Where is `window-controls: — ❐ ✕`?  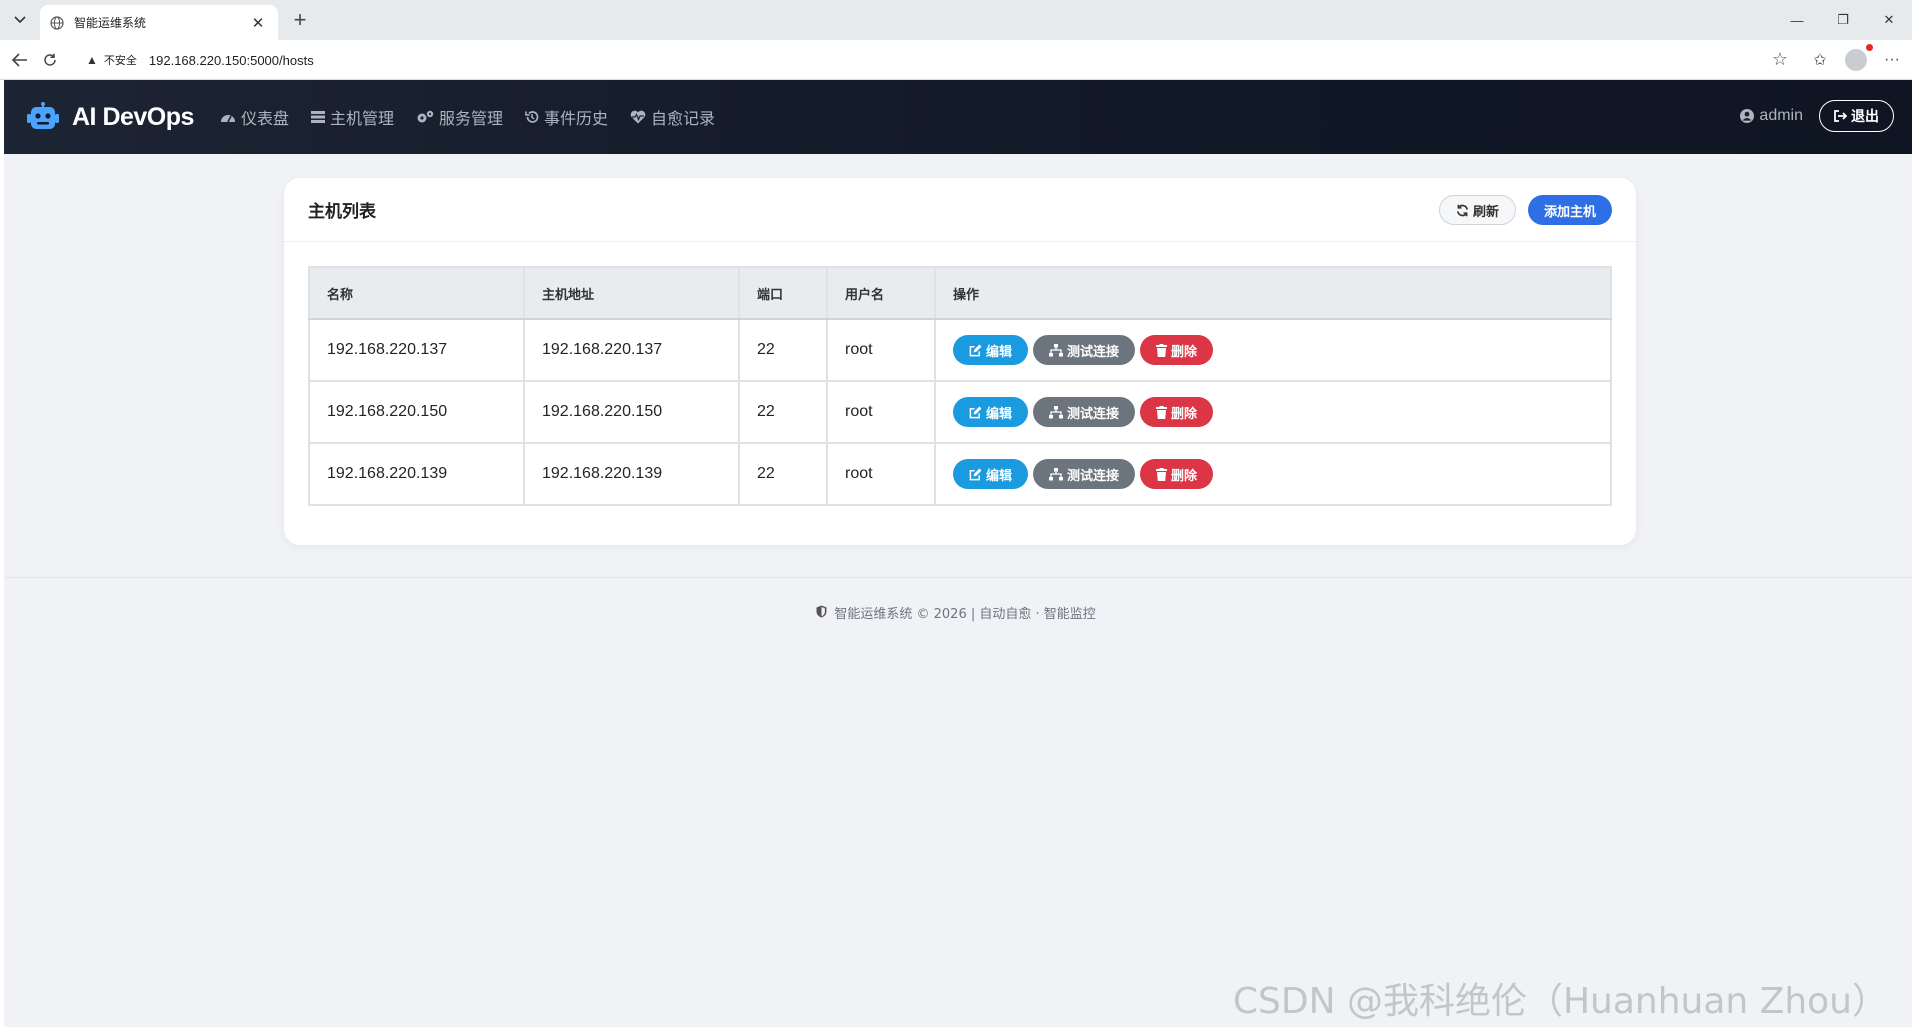
window-controls: — ❐ ✕ is located at coordinates (1843, 20).